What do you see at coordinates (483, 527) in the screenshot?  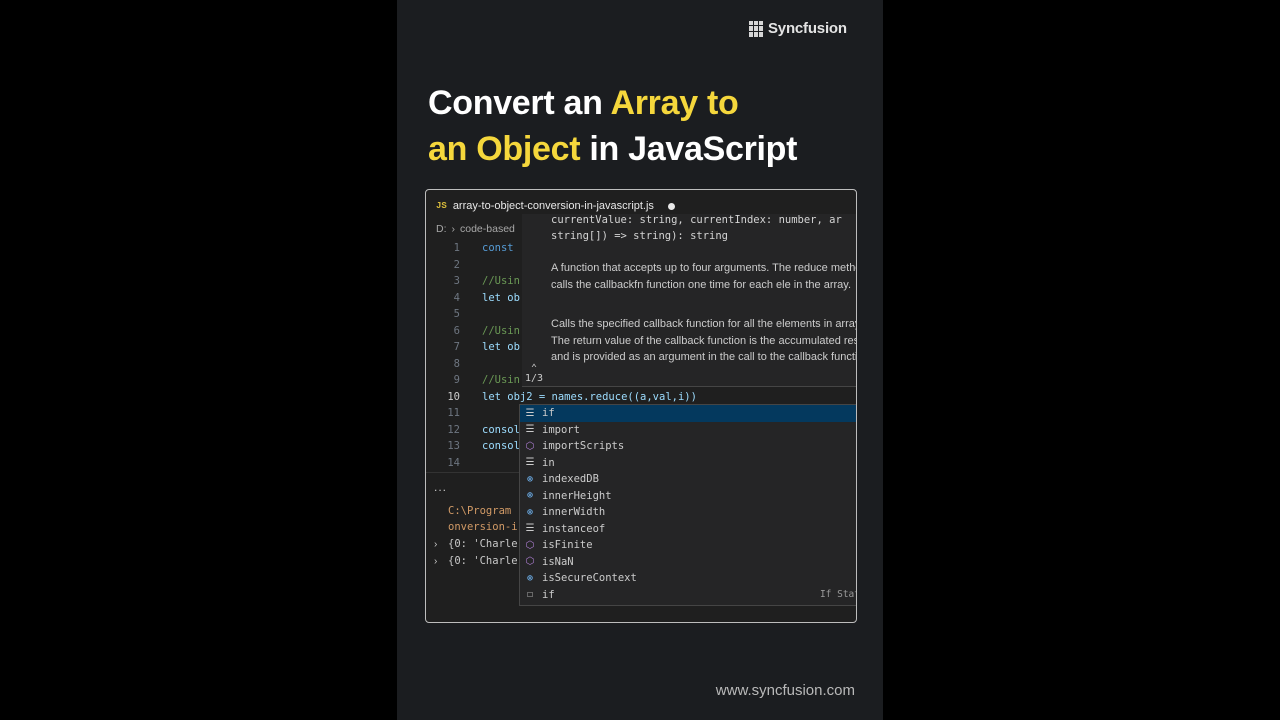 I see `terminal-path: onversion-i` at bounding box center [483, 527].